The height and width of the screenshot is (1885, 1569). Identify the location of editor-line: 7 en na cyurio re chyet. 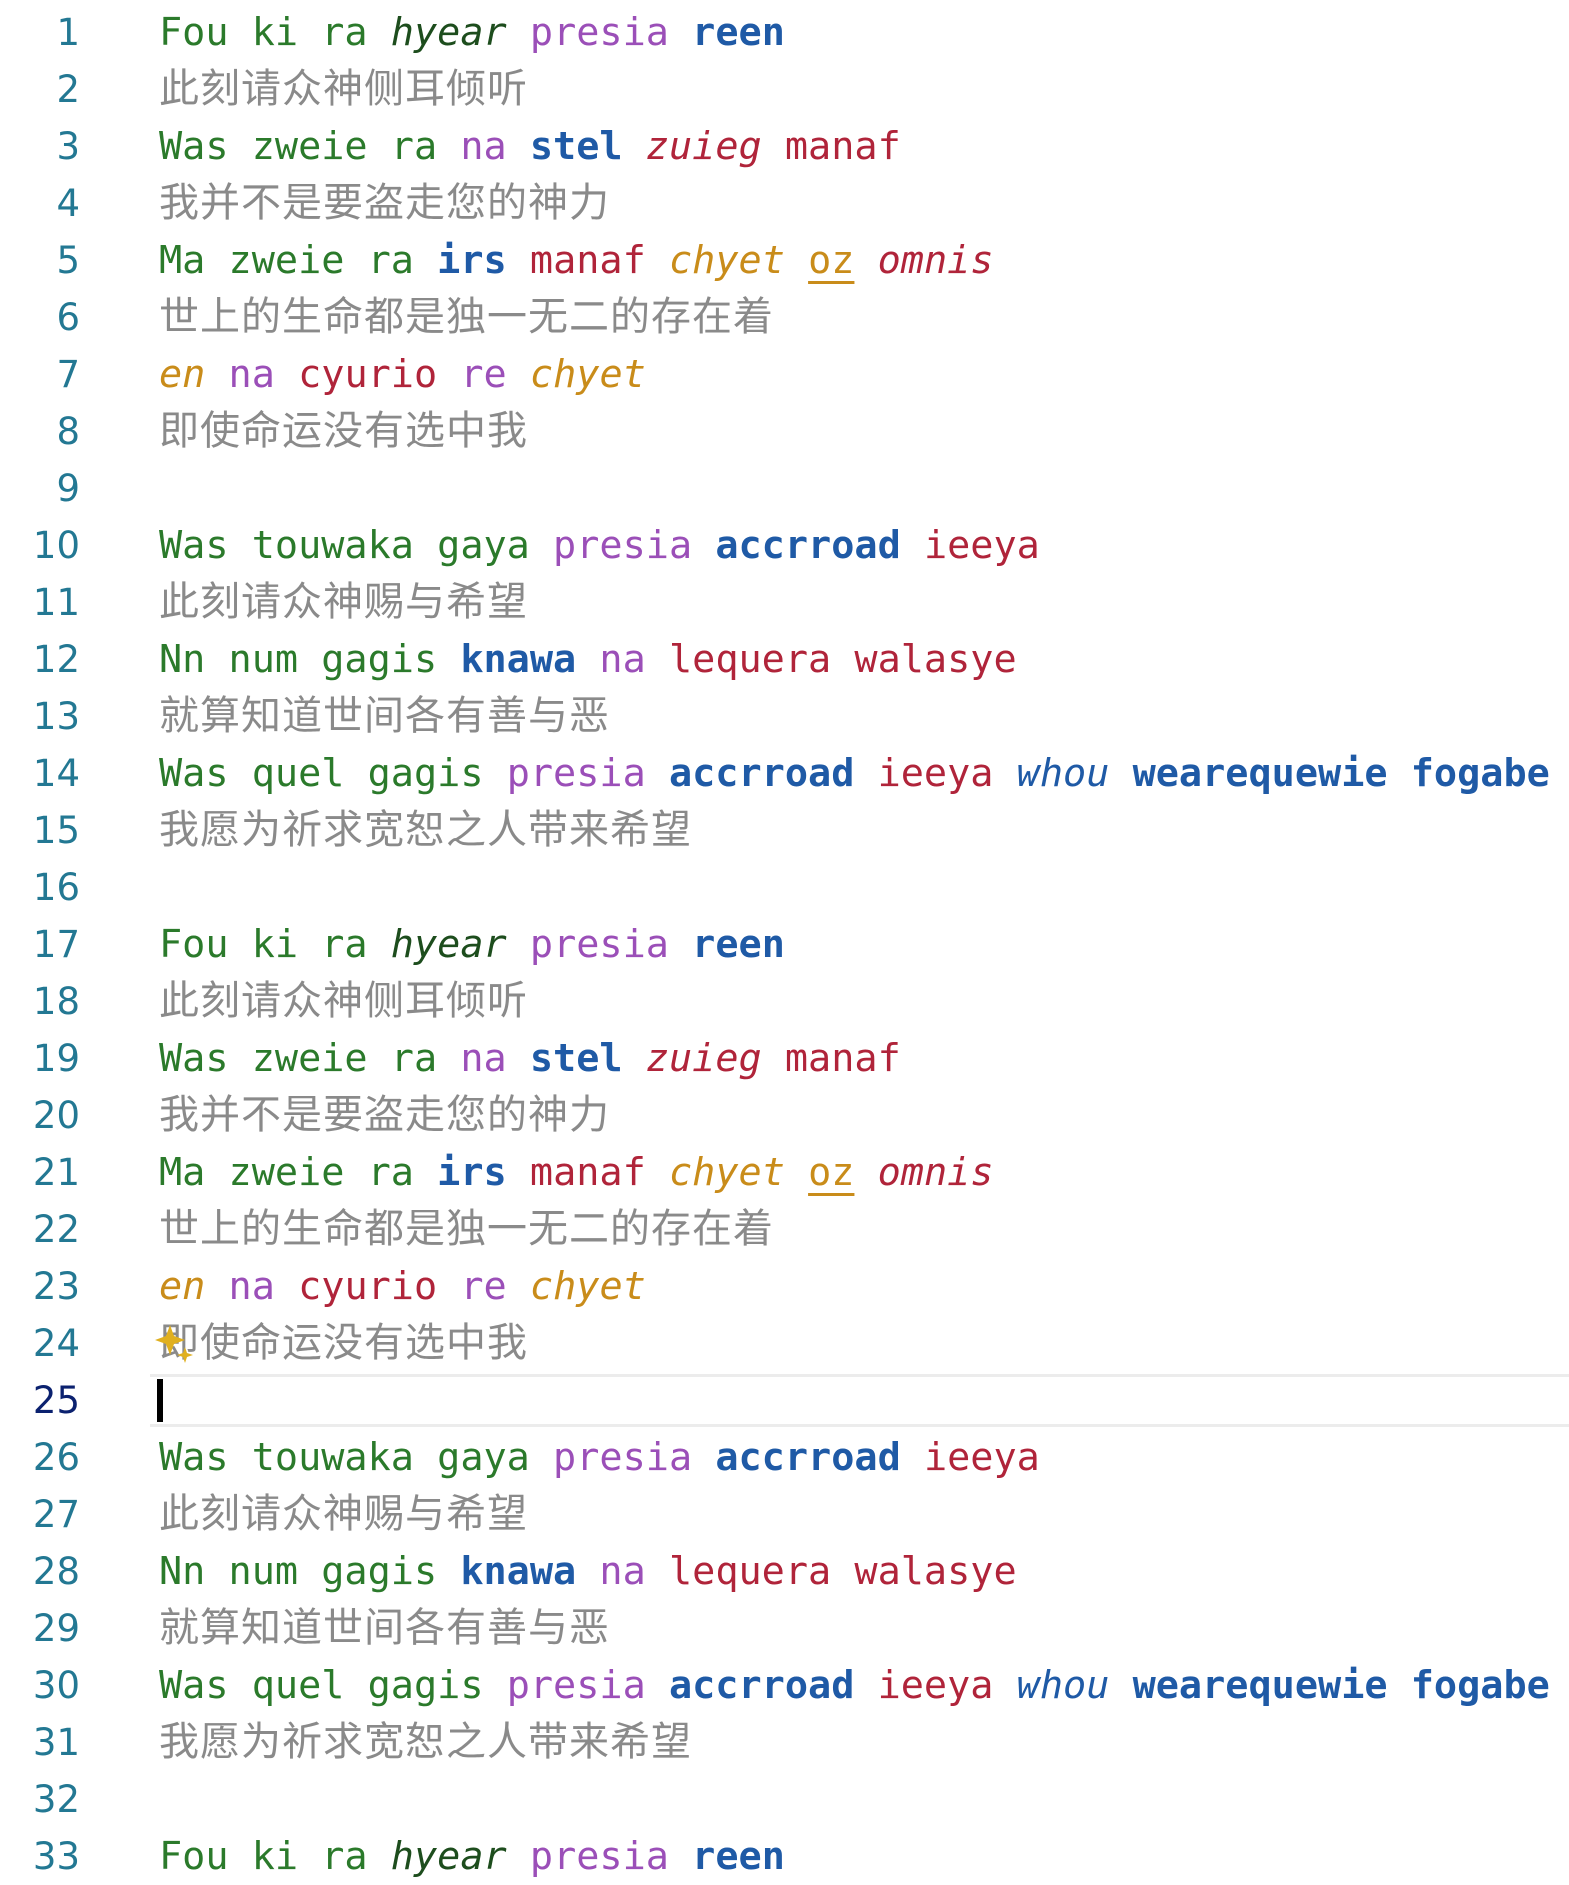
(784, 374).